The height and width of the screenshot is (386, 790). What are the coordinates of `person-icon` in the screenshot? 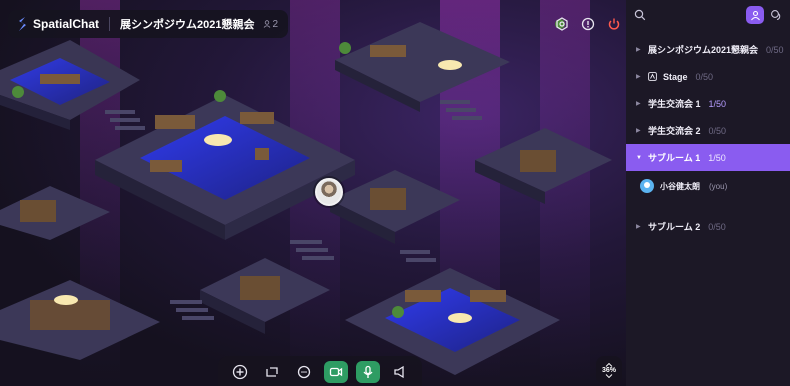 It's located at (755, 15).